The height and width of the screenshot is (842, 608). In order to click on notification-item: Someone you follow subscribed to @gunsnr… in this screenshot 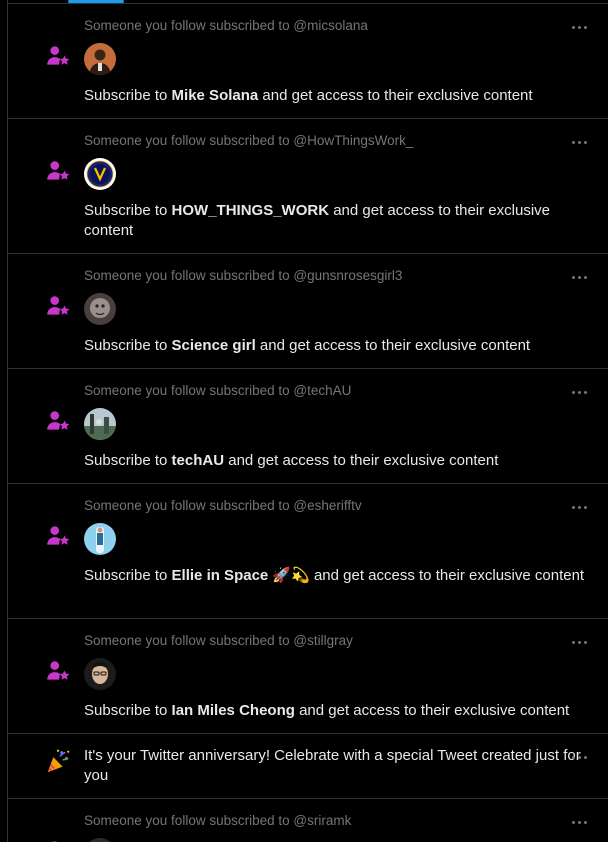, I will do `click(308, 311)`.